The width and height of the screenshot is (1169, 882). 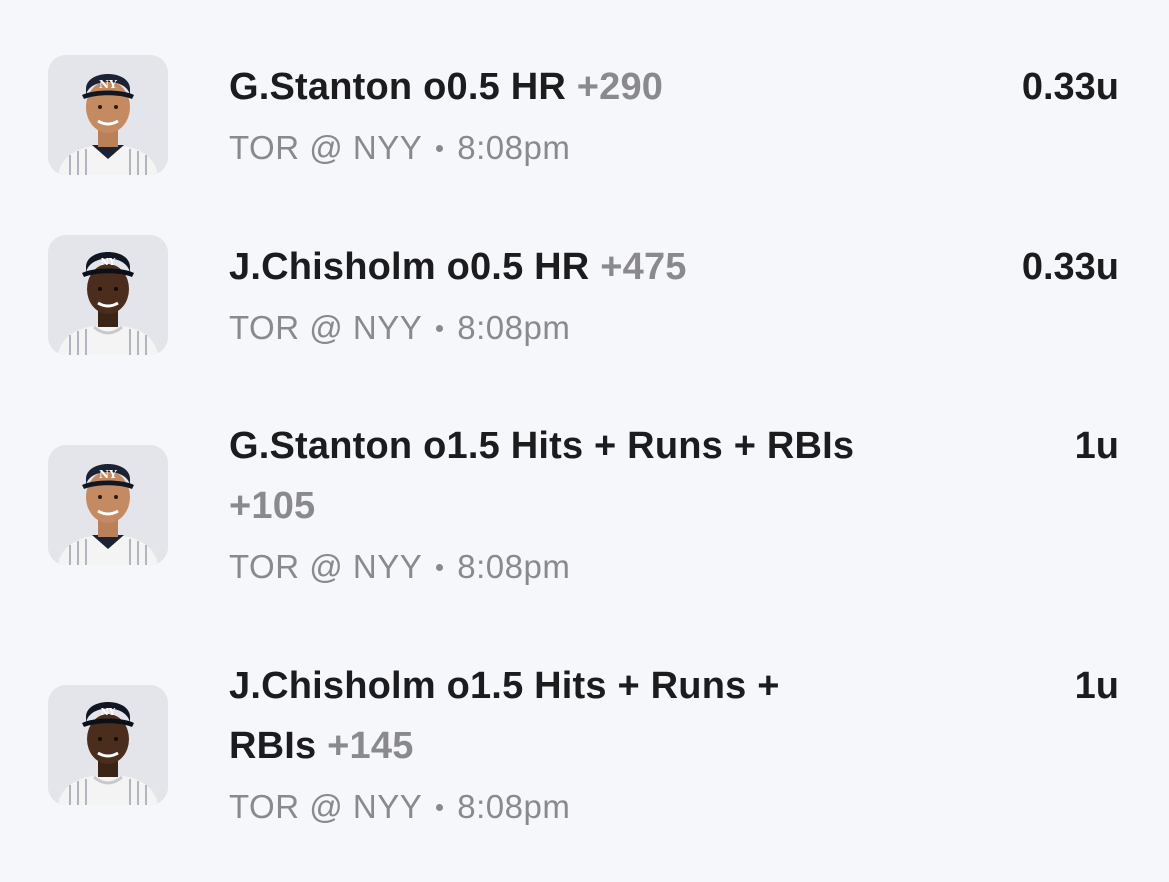 What do you see at coordinates (589, 716) in the screenshot?
I see `bet-title: J.Chisholm o1.5 Hits + Runs + RBIs +145` at bounding box center [589, 716].